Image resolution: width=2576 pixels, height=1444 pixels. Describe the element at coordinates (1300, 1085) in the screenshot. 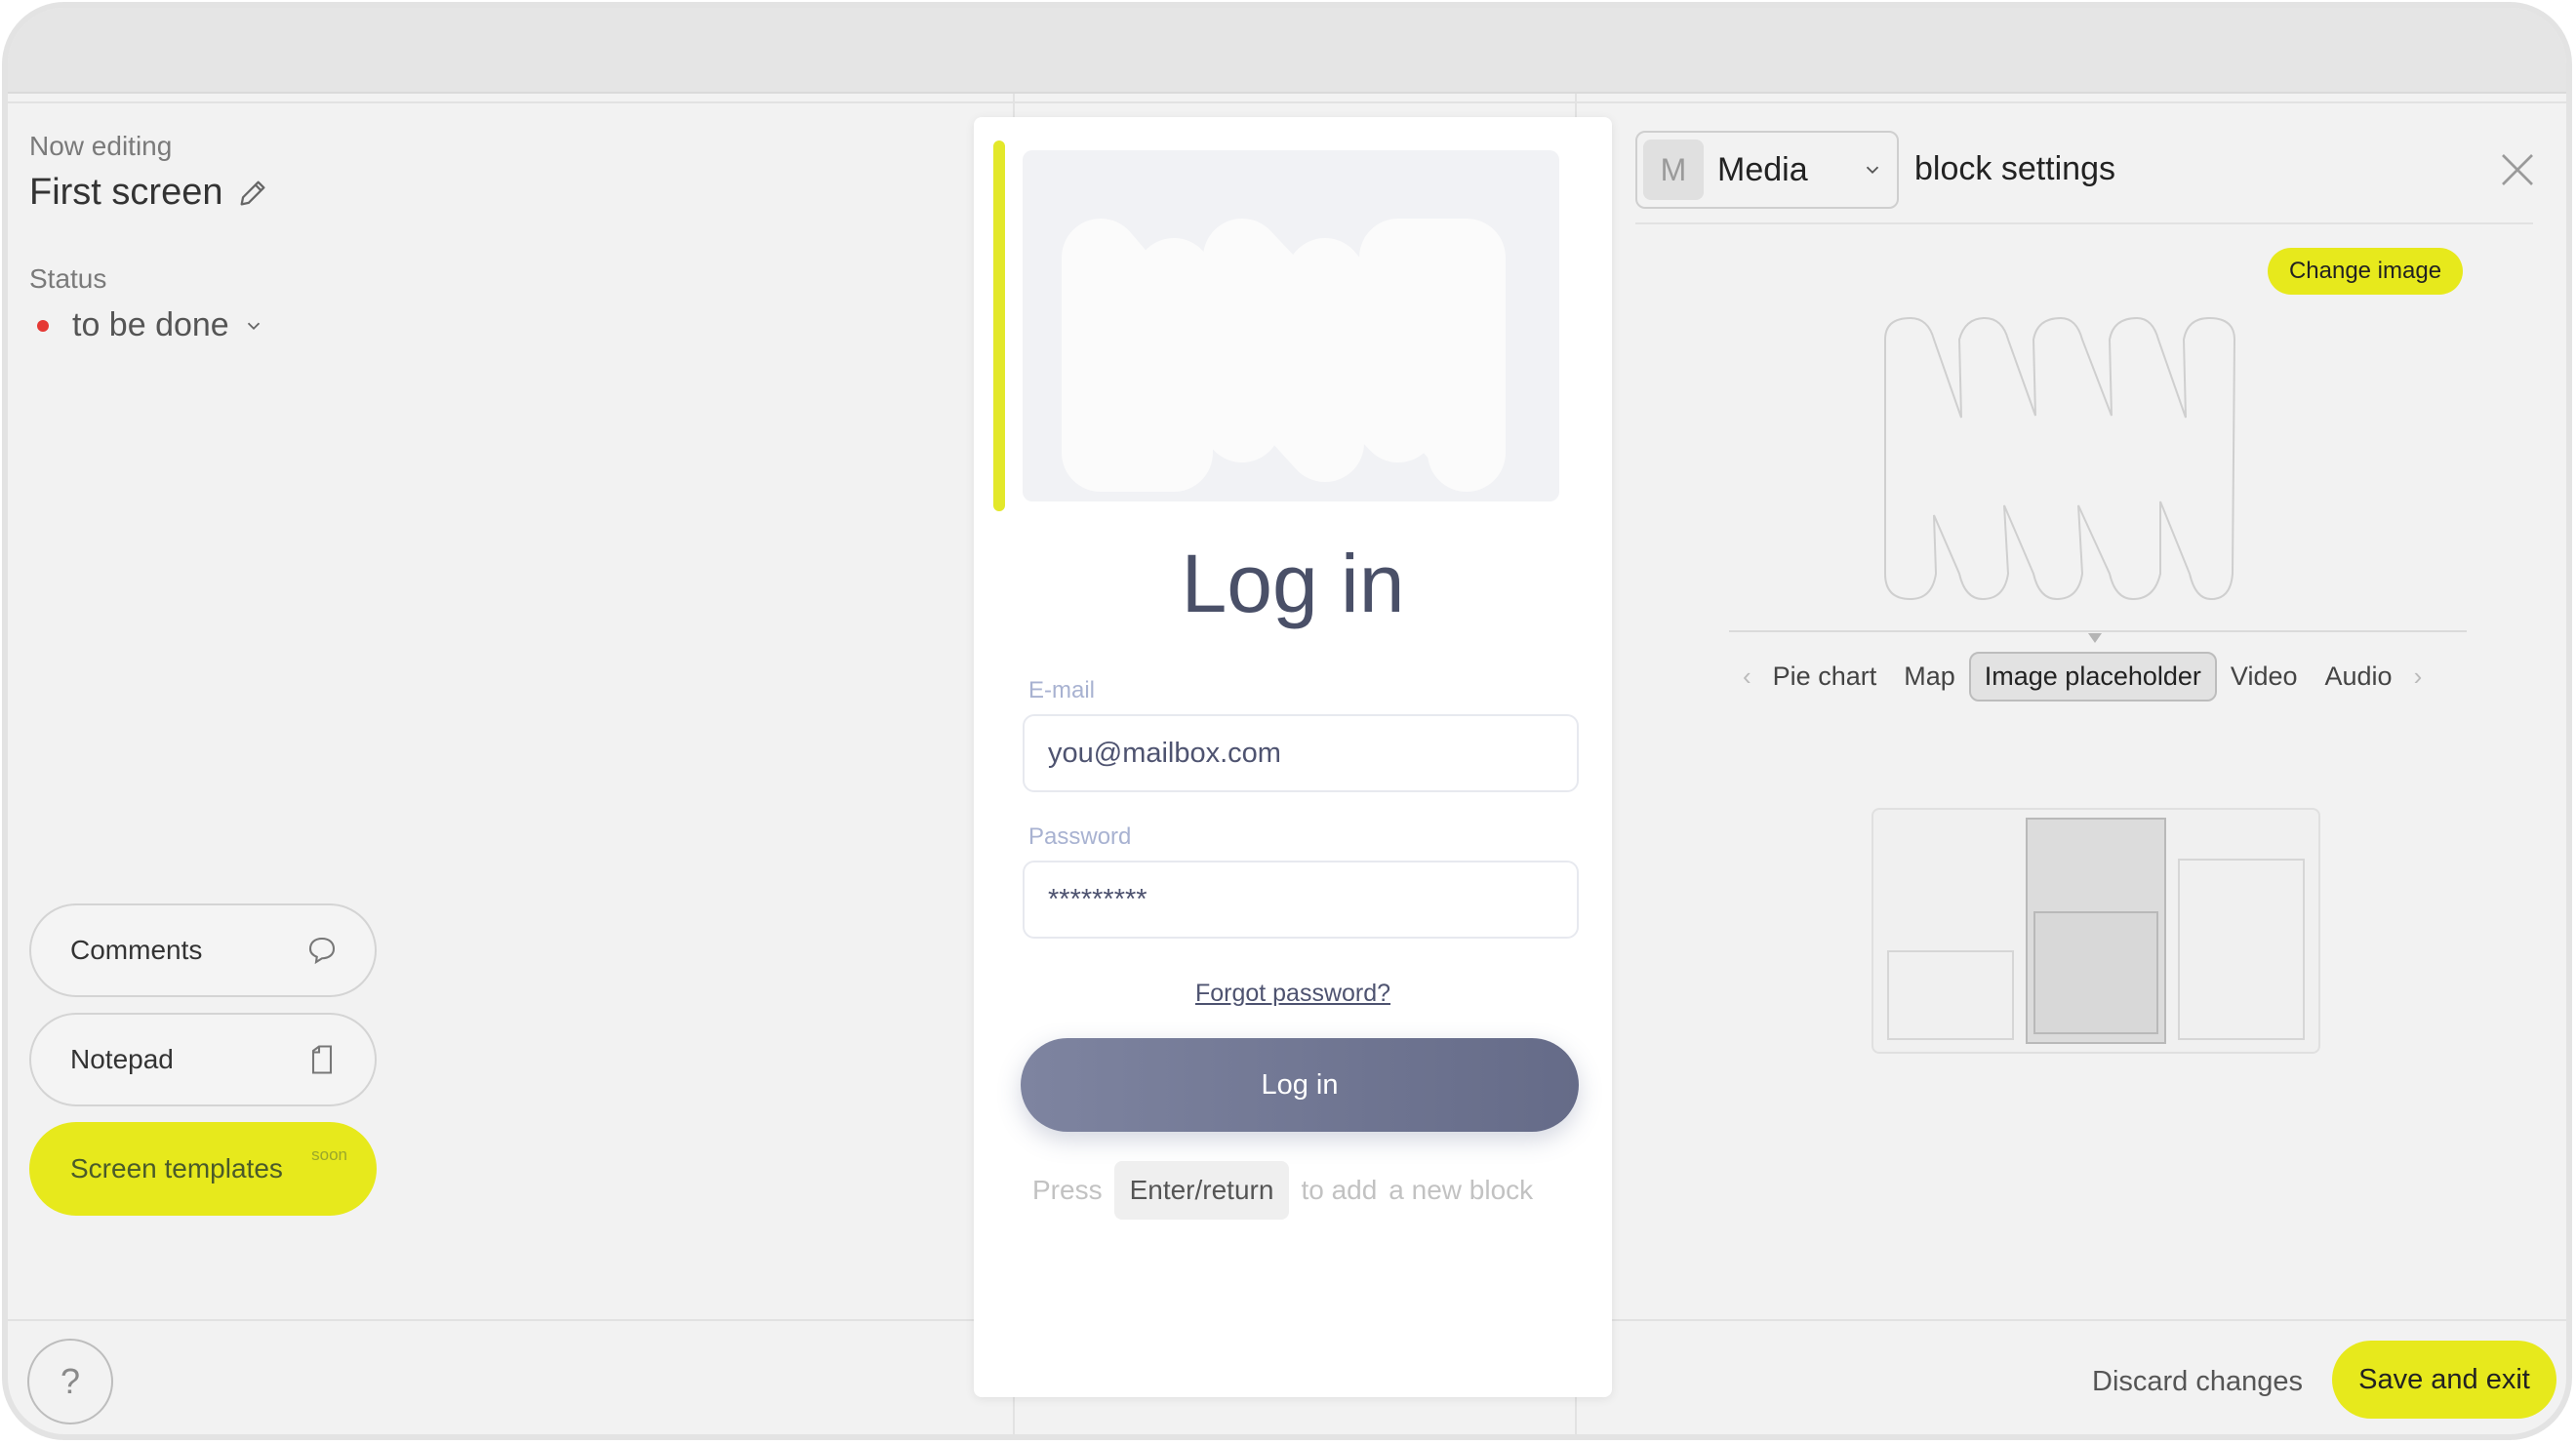

I see `login-button: Log in` at that location.